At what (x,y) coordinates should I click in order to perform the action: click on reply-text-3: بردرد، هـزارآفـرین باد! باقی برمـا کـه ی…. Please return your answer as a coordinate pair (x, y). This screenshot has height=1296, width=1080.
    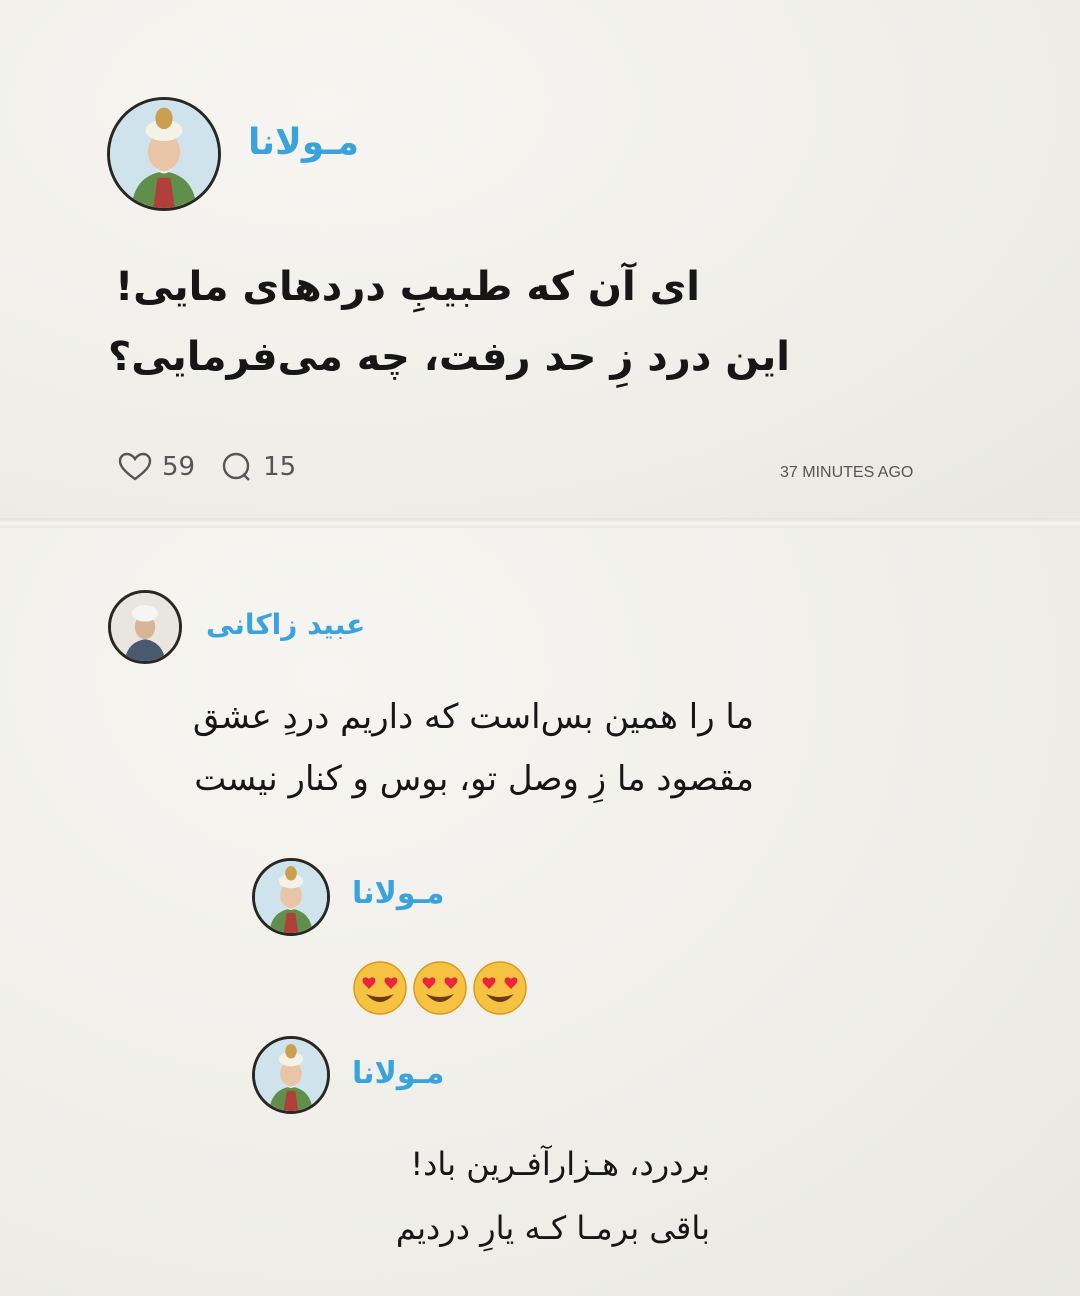
    Looking at the image, I should click on (525, 1196).